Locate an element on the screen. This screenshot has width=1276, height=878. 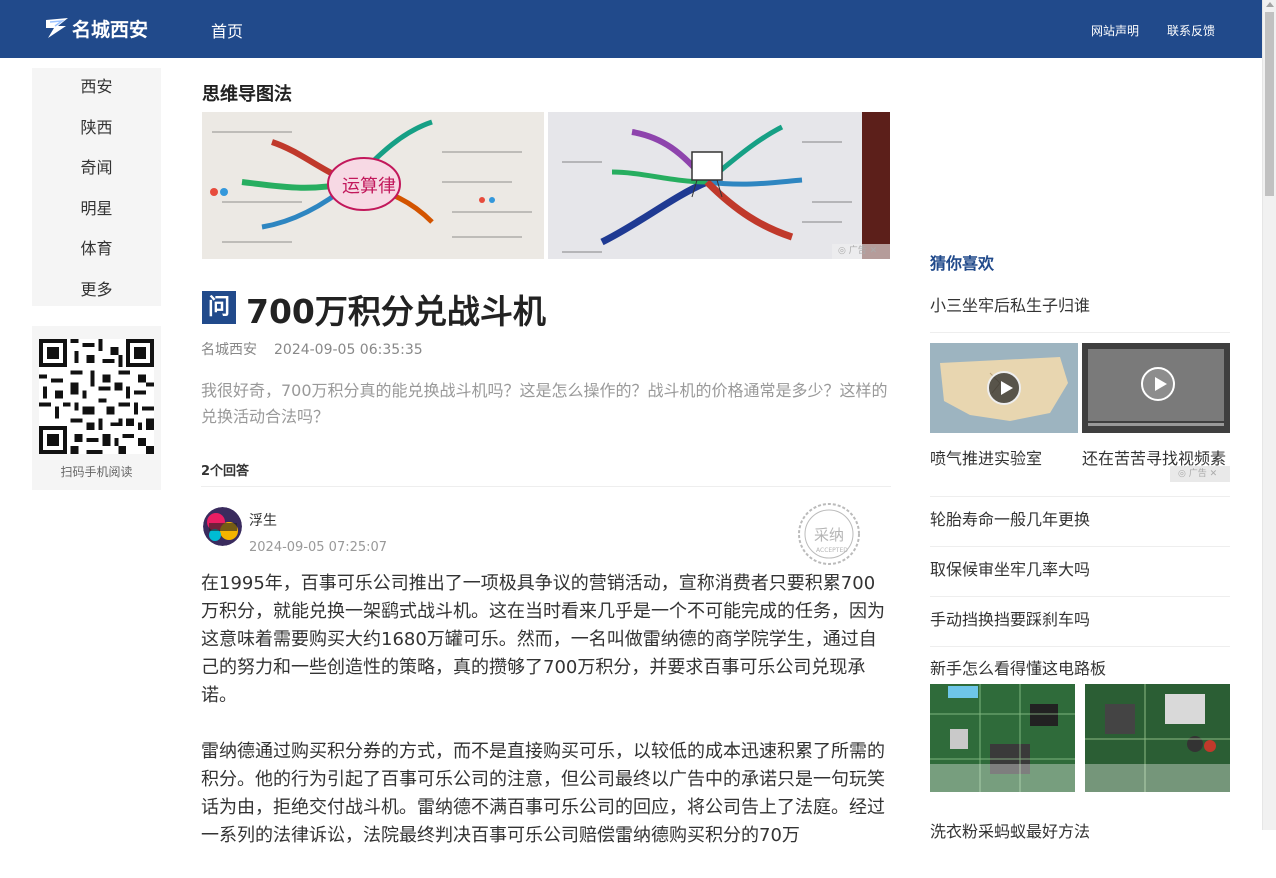
accepted-stamp-icon: 采纳 ACCEPTED is located at coordinates (829, 534).